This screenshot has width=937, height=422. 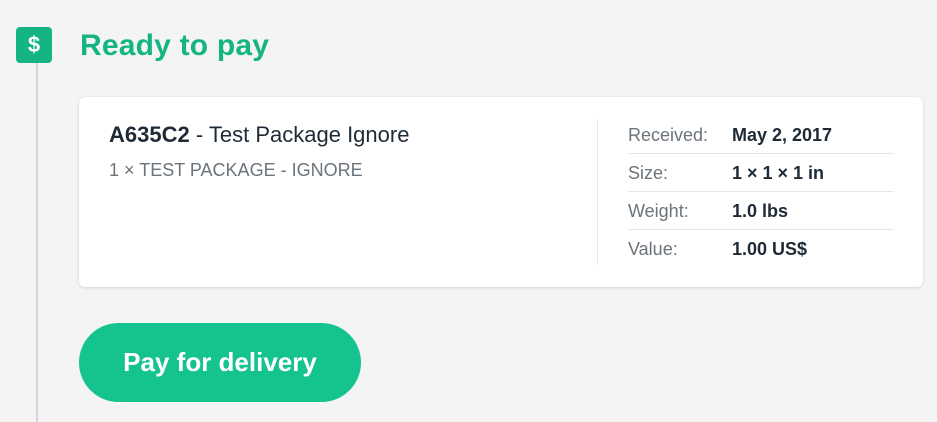 What do you see at coordinates (597, 192) in the screenshot?
I see `card-divider` at bounding box center [597, 192].